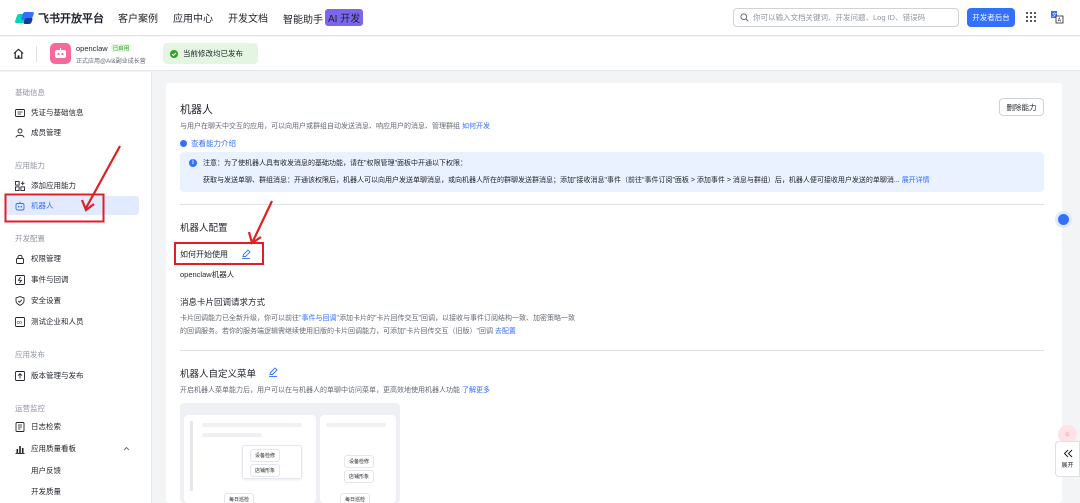 This screenshot has width=1080, height=503. Describe the element at coordinates (57, 112) in the screenshot. I see `sidebar-item-label: 凭证与基础信息` at that location.